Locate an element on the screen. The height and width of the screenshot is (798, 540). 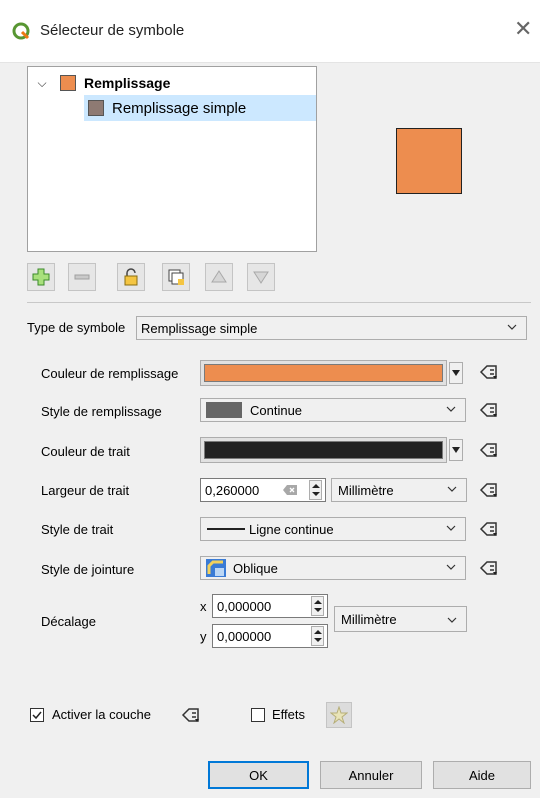
duplicate-layer-button is located at coordinates (176, 277).